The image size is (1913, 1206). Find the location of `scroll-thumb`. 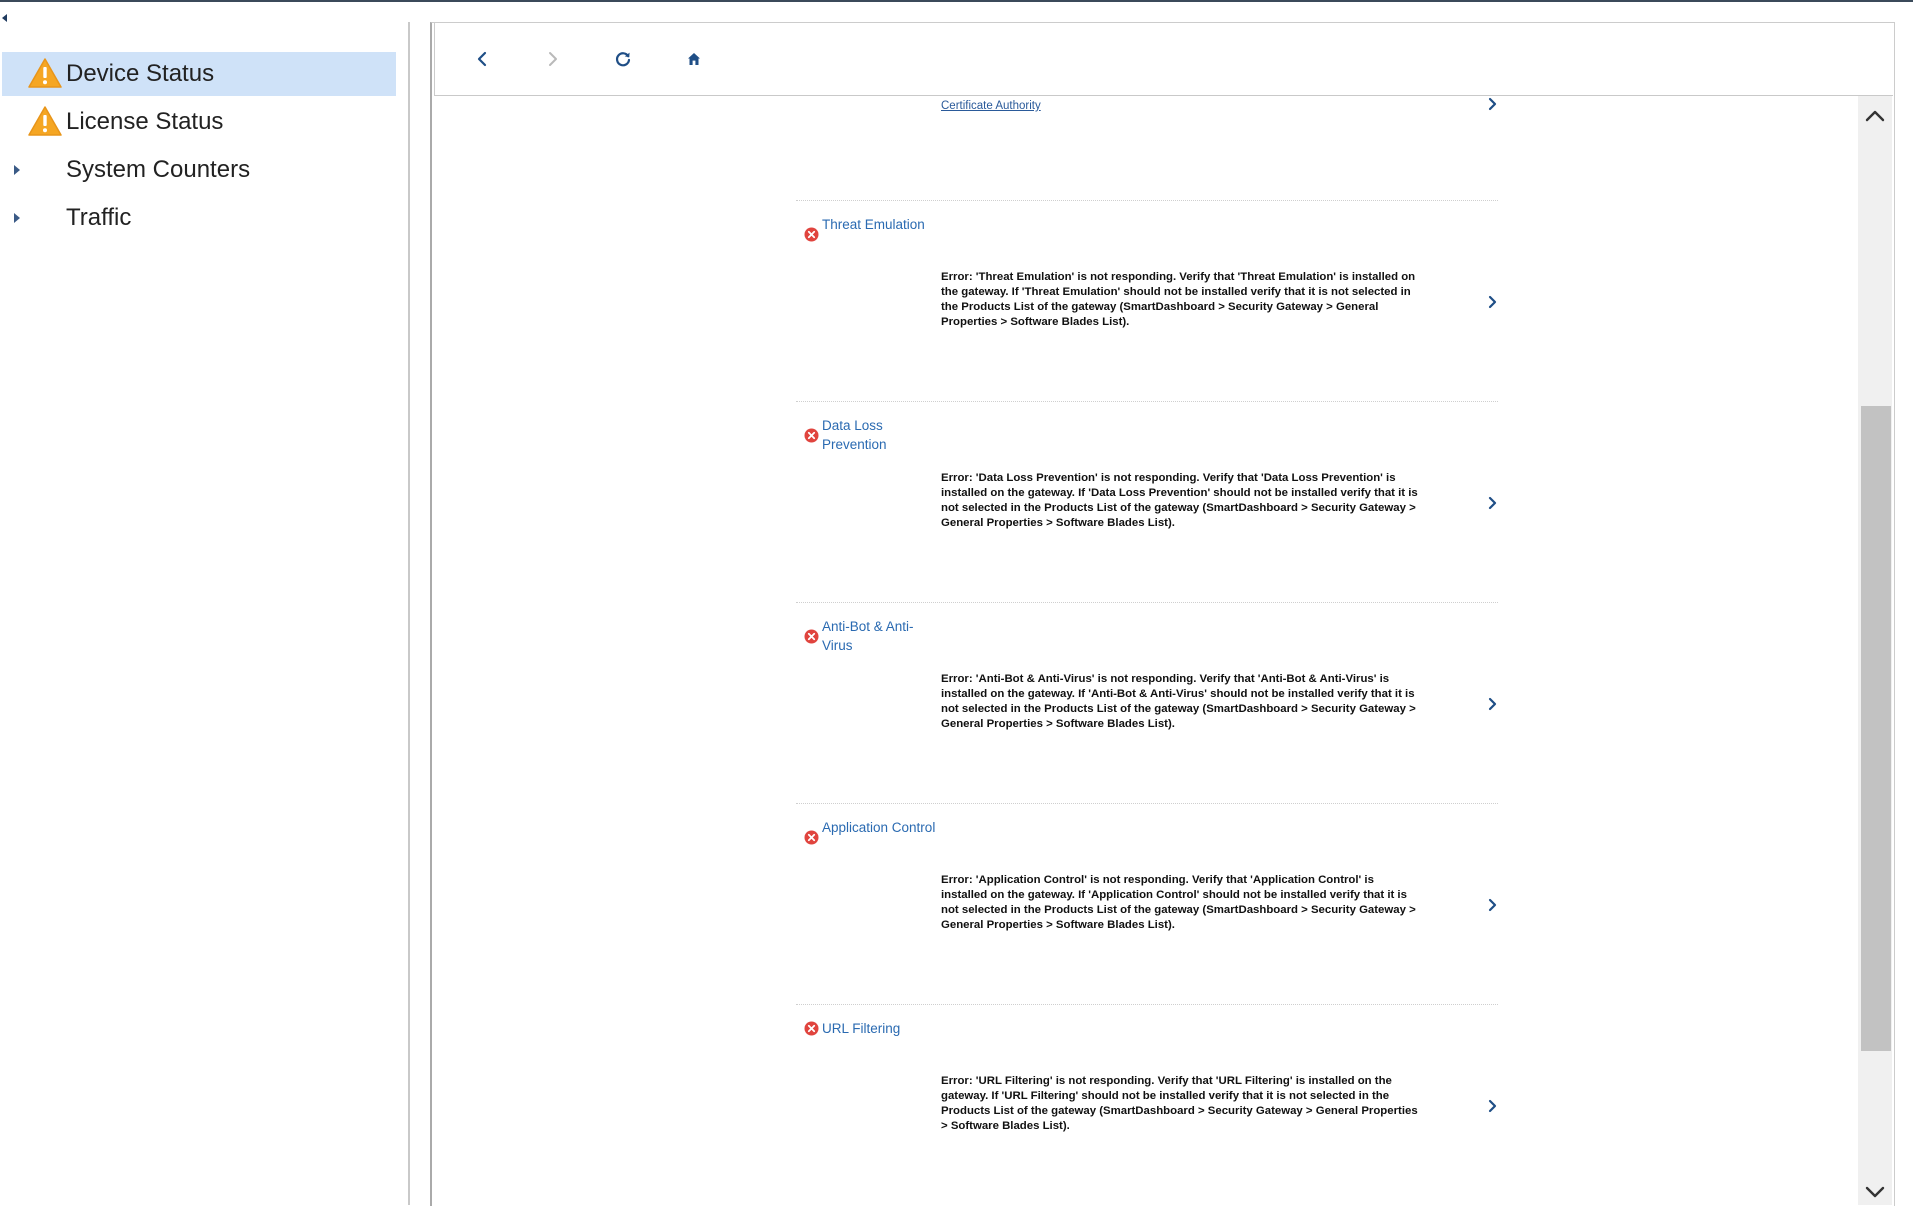

scroll-thumb is located at coordinates (1876, 728).